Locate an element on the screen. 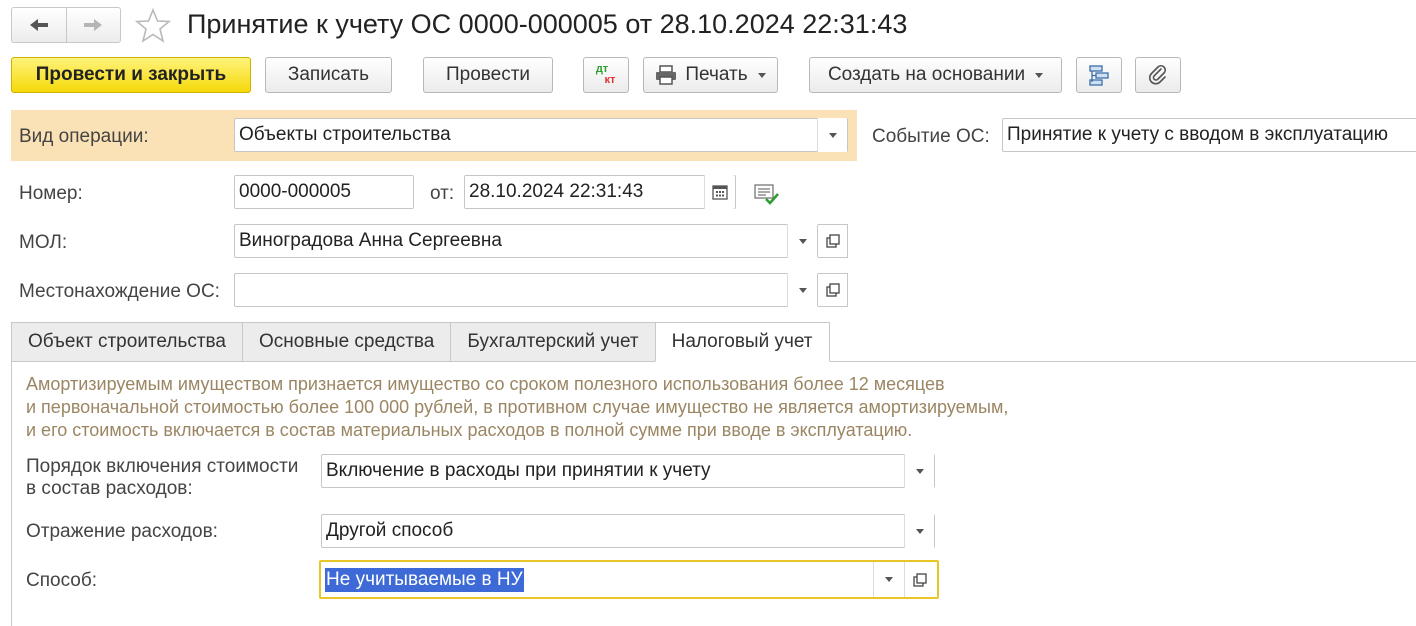 The image size is (1416, 626). favorite-star-button is located at coordinates (153, 25).